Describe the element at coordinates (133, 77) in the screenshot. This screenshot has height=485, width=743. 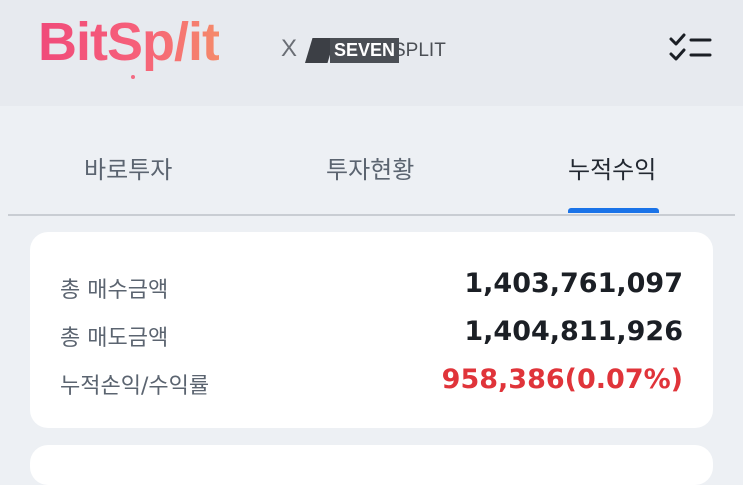
I see `logo-dot` at that location.